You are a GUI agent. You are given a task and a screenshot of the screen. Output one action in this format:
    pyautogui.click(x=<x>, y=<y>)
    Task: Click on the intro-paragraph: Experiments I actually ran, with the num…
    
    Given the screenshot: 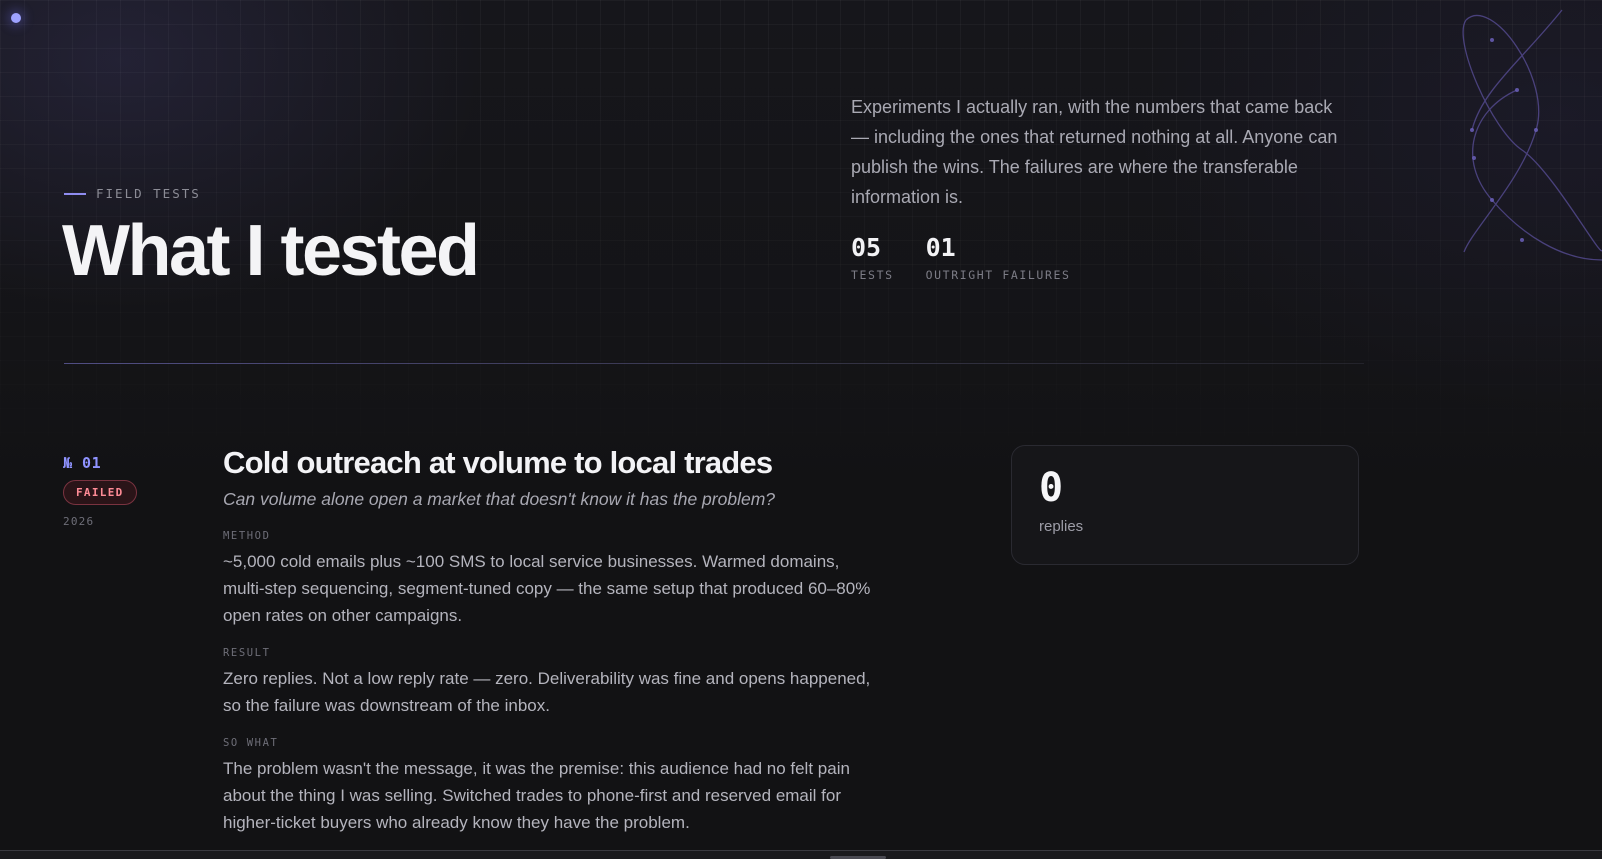 What is the action you would take?
    pyautogui.click(x=1094, y=152)
    